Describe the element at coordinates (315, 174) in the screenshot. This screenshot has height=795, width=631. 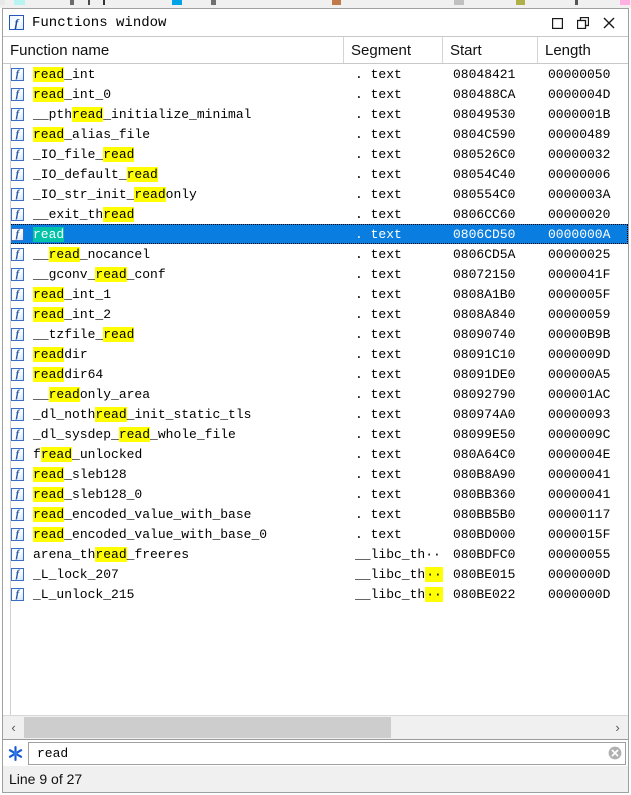
I see `table-row: f _IO_default_read . text 08054C40 00000006` at that location.